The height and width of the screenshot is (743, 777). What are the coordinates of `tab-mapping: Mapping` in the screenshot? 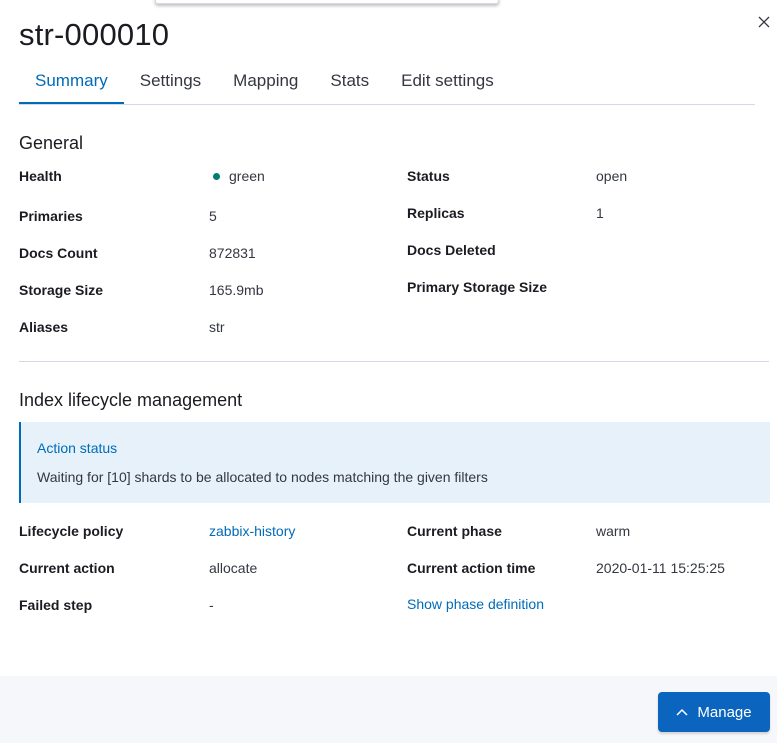 It's located at (265, 83).